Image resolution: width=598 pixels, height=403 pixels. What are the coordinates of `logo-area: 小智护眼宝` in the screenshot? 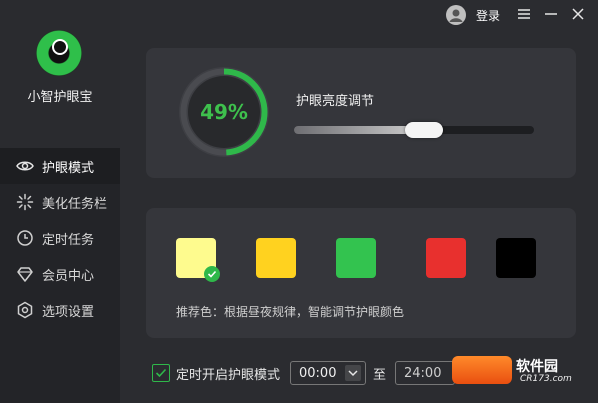 It's located at (60, 74).